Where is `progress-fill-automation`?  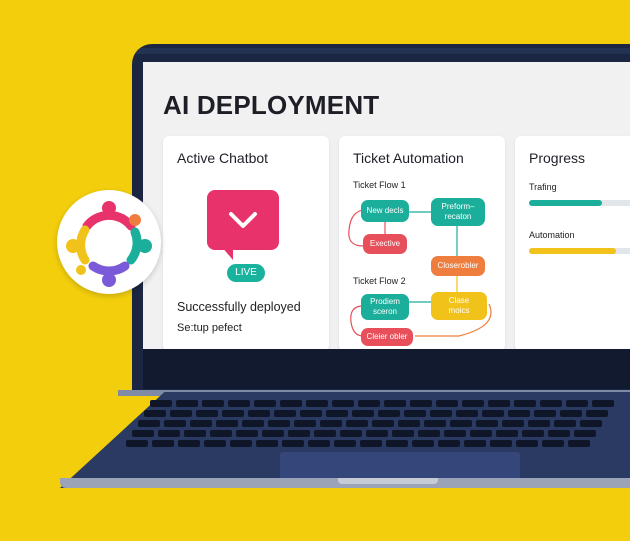 progress-fill-automation is located at coordinates (572, 251).